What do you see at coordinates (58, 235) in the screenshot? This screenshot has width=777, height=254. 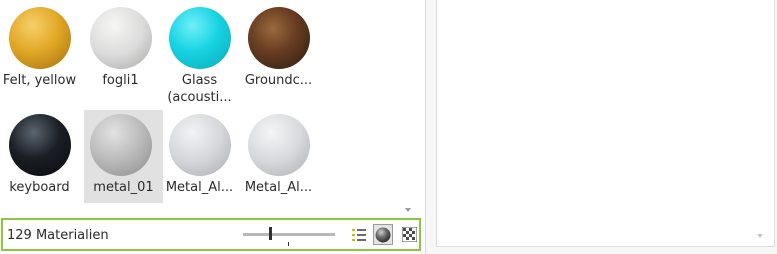 I see `material-count: 129 Materialien` at bounding box center [58, 235].